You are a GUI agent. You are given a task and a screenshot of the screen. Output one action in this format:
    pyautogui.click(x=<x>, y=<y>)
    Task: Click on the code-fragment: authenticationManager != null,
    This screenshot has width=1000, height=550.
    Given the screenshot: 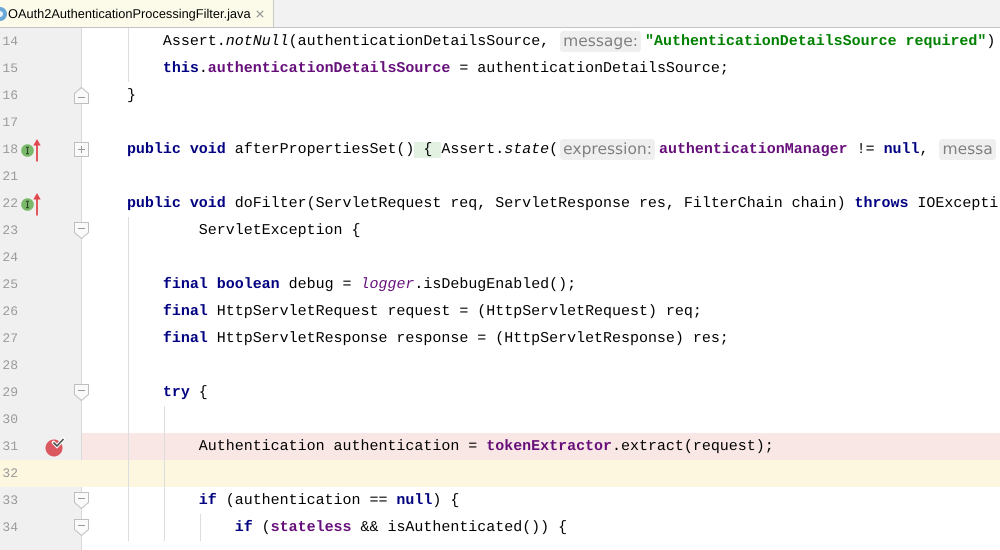 What is the action you would take?
    pyautogui.click(x=793, y=150)
    